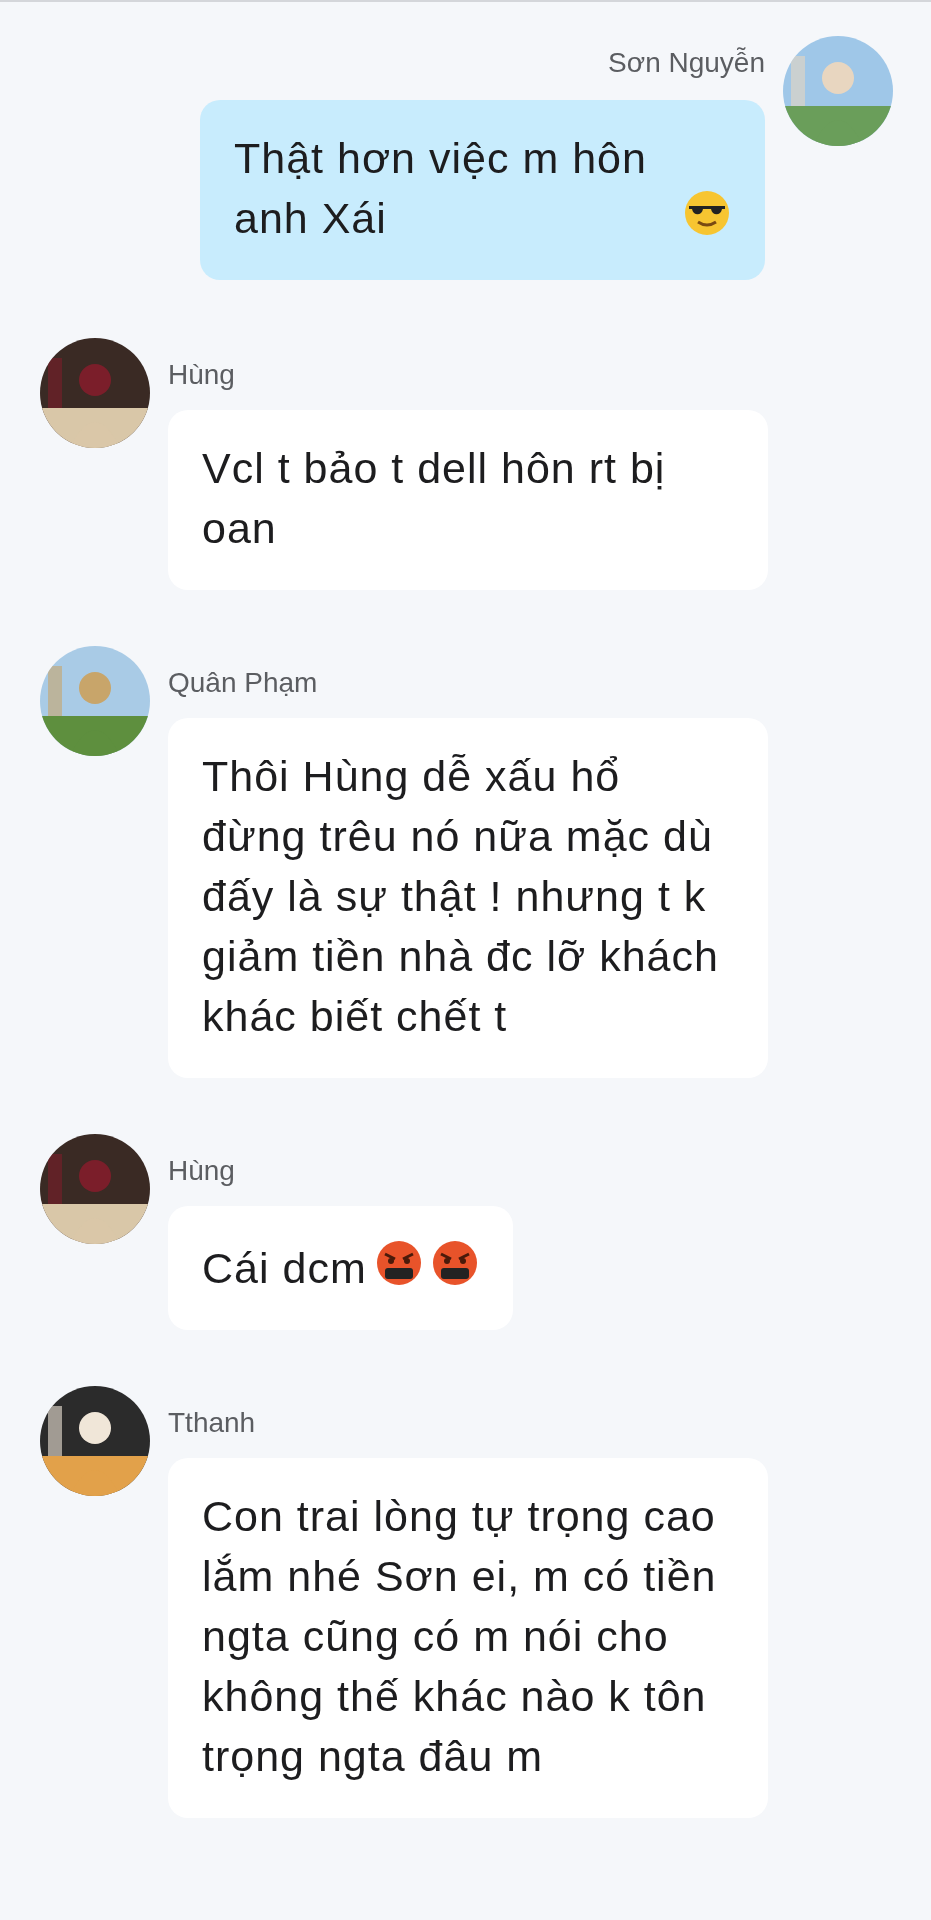 This screenshot has height=1920, width=931. What do you see at coordinates (212, 1423) in the screenshot?
I see `sender-name: Tthanh` at bounding box center [212, 1423].